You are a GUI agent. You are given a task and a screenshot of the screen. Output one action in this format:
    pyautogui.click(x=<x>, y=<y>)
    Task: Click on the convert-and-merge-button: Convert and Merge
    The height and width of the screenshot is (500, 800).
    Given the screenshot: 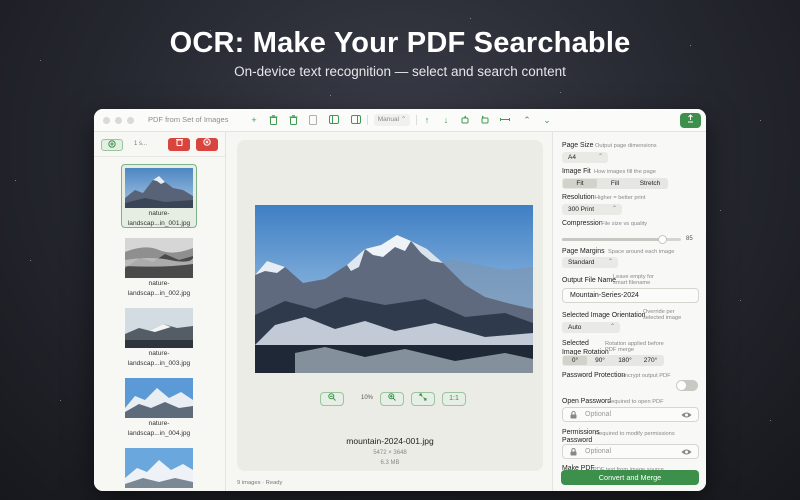 What is the action you would take?
    pyautogui.click(x=630, y=477)
    